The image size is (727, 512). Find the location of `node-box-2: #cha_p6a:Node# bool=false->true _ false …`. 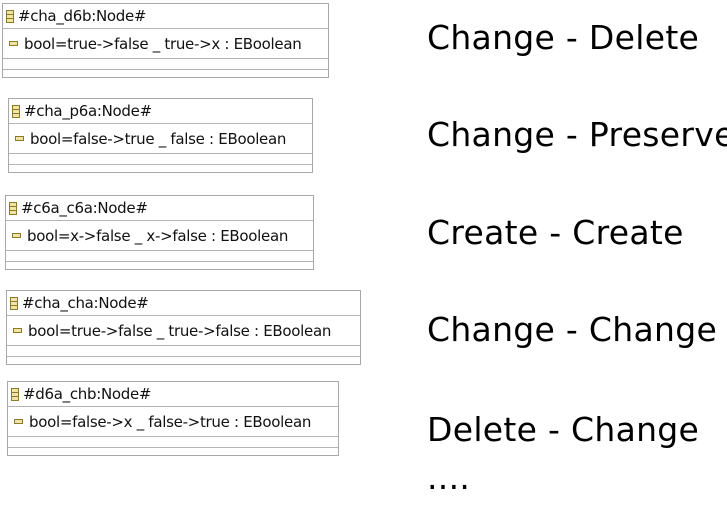

node-box-2: #cha_p6a:Node# bool=false->true _ false … is located at coordinates (160, 135).